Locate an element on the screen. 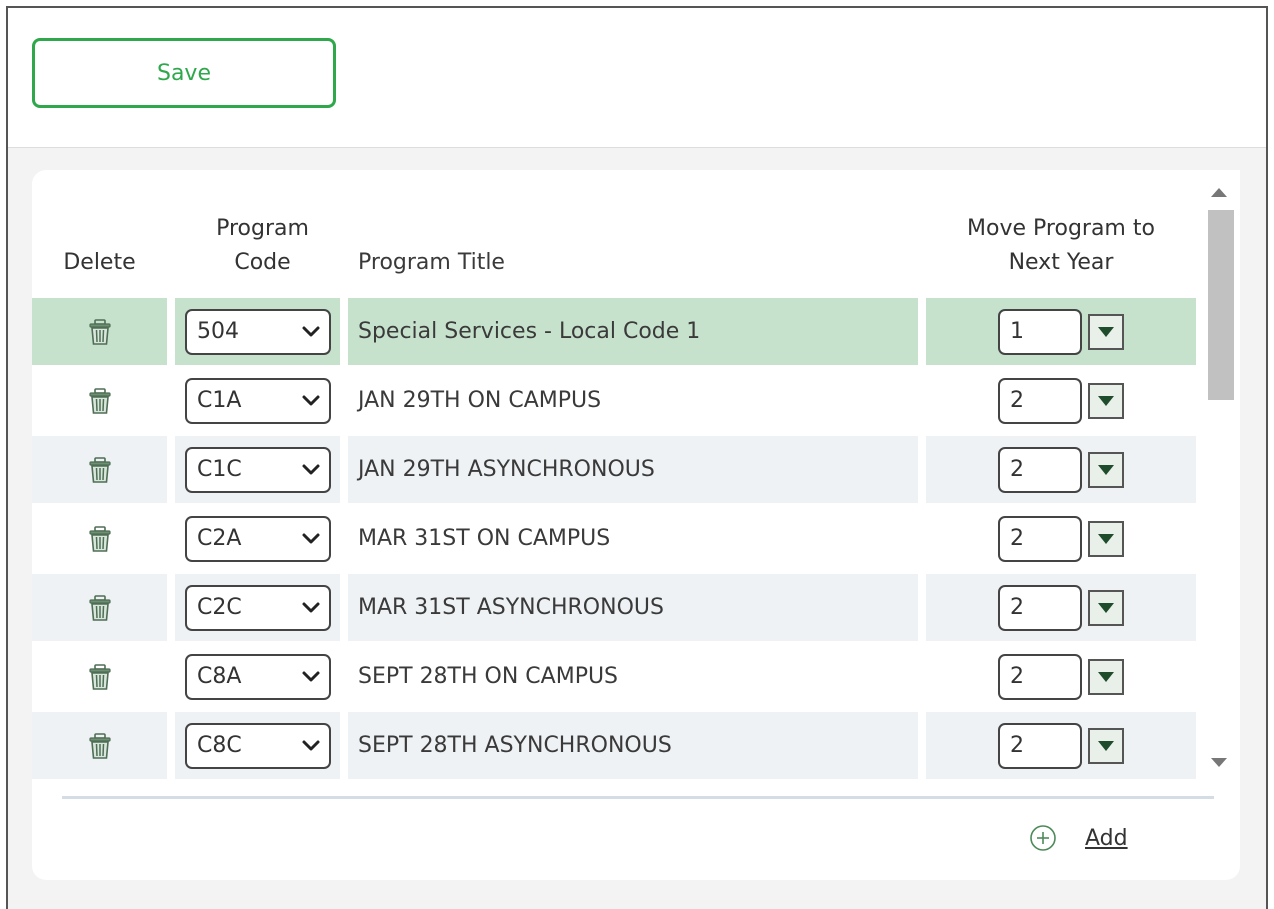 This screenshot has height=909, width=1274. table-row: C8A SEPT 28TH ON CAMPUS 2 is located at coordinates (614, 676).